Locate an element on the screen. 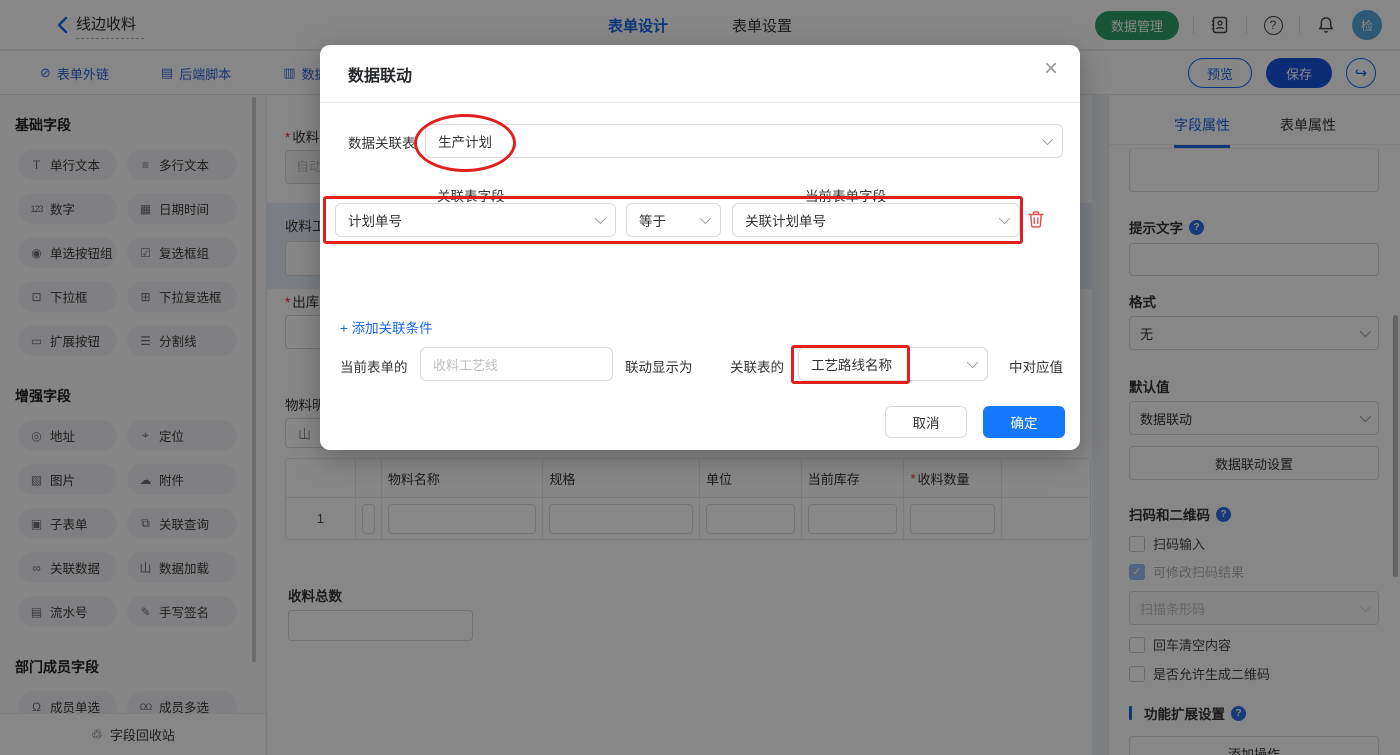  cancel-button: 取消 is located at coordinates (926, 422).